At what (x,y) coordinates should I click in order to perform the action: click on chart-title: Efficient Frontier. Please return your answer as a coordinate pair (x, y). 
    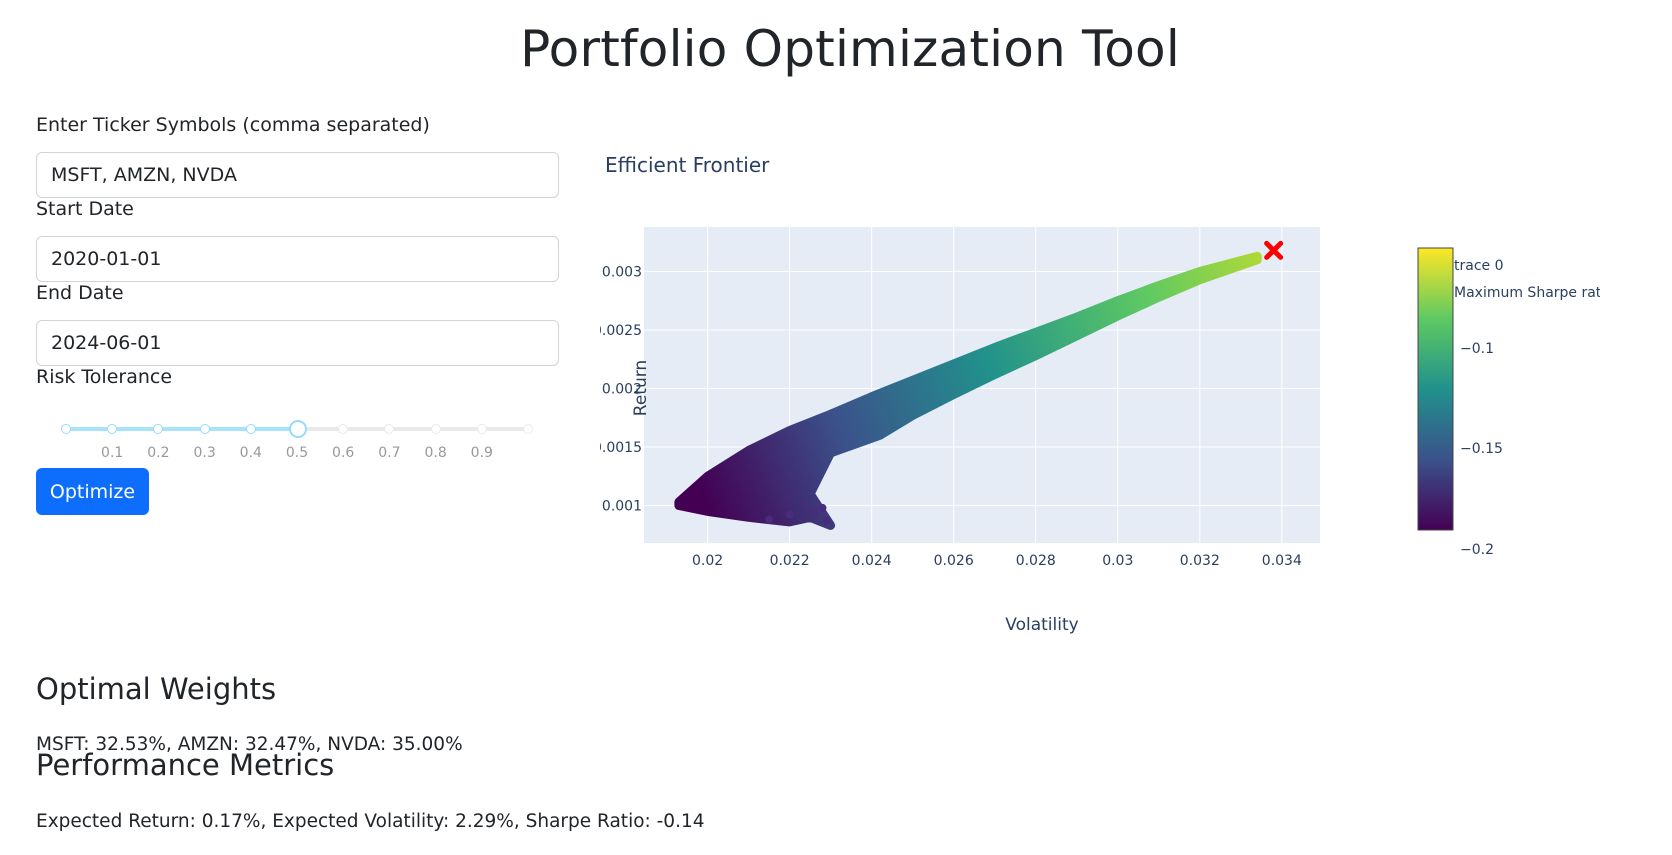
    Looking at the image, I should click on (687, 165).